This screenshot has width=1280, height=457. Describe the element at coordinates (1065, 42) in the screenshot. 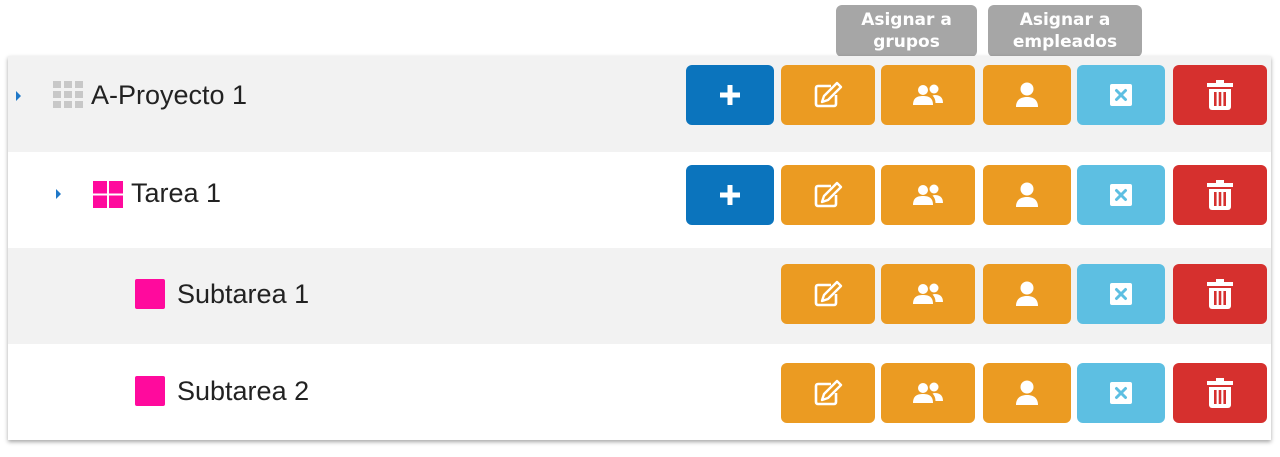

I see `tooltip-line: empleados` at that location.